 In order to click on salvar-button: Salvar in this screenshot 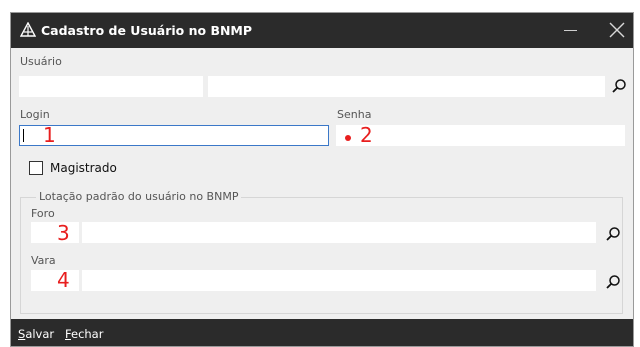, I will do `click(36, 334)`.